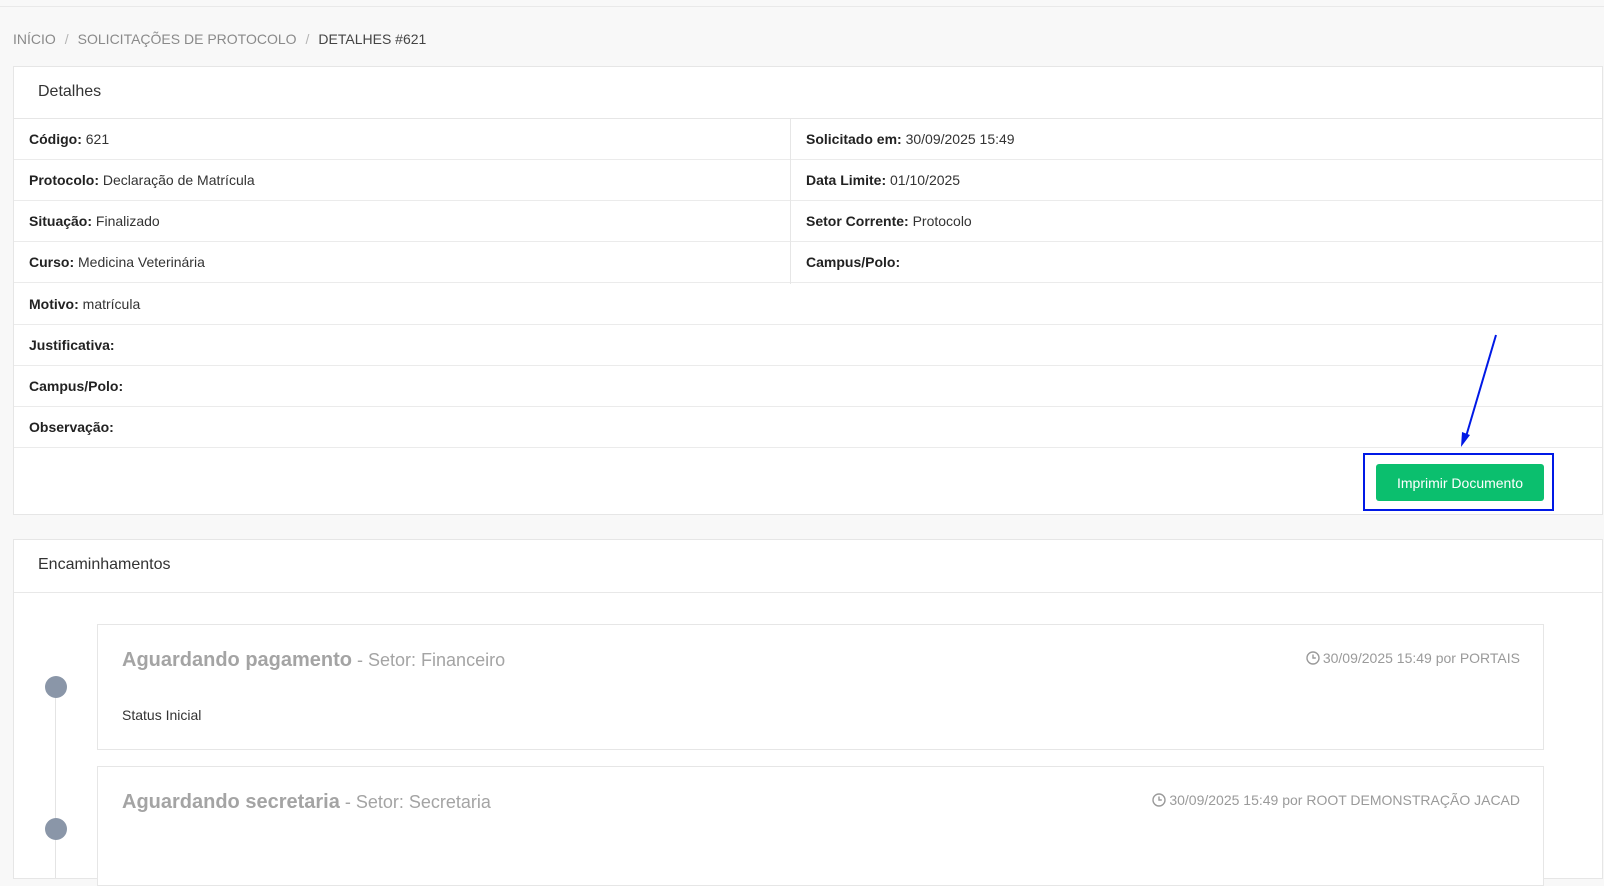 The width and height of the screenshot is (1604, 886). I want to click on field-protocolo: Protocolo: Declaração de Matrícula, so click(402, 180).